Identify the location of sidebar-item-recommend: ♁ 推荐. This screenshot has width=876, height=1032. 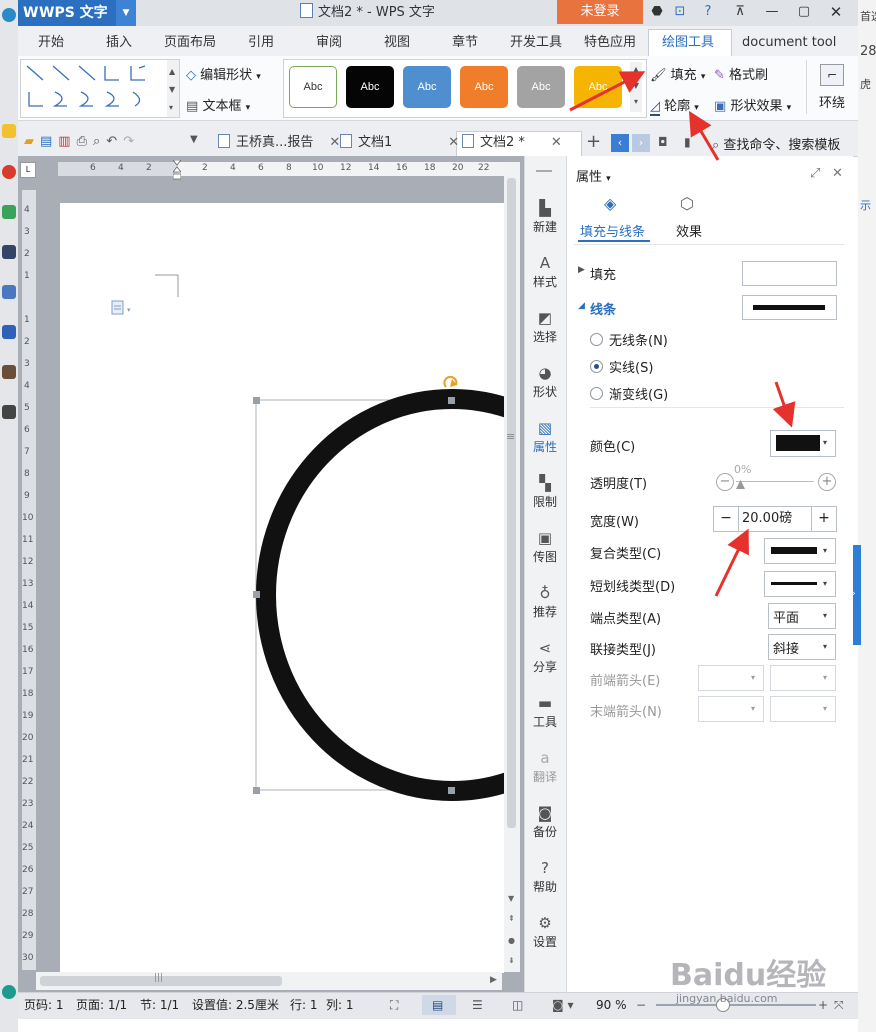
(545, 601).